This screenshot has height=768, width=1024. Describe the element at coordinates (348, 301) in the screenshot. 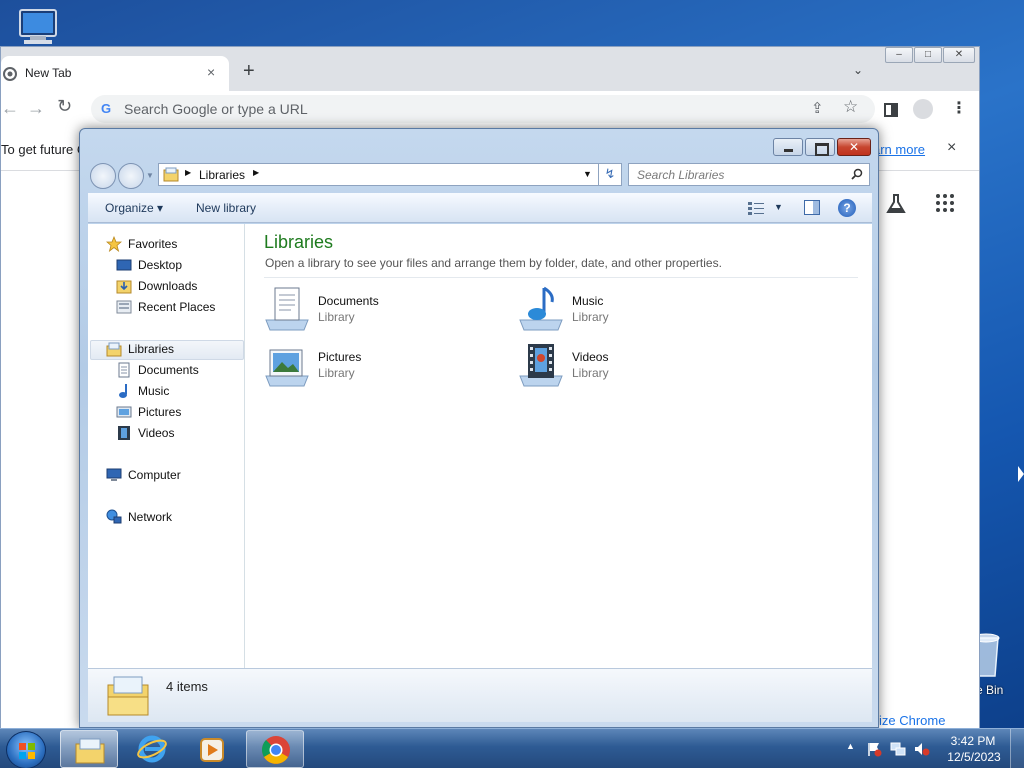

I see `library-name: Documents` at that location.